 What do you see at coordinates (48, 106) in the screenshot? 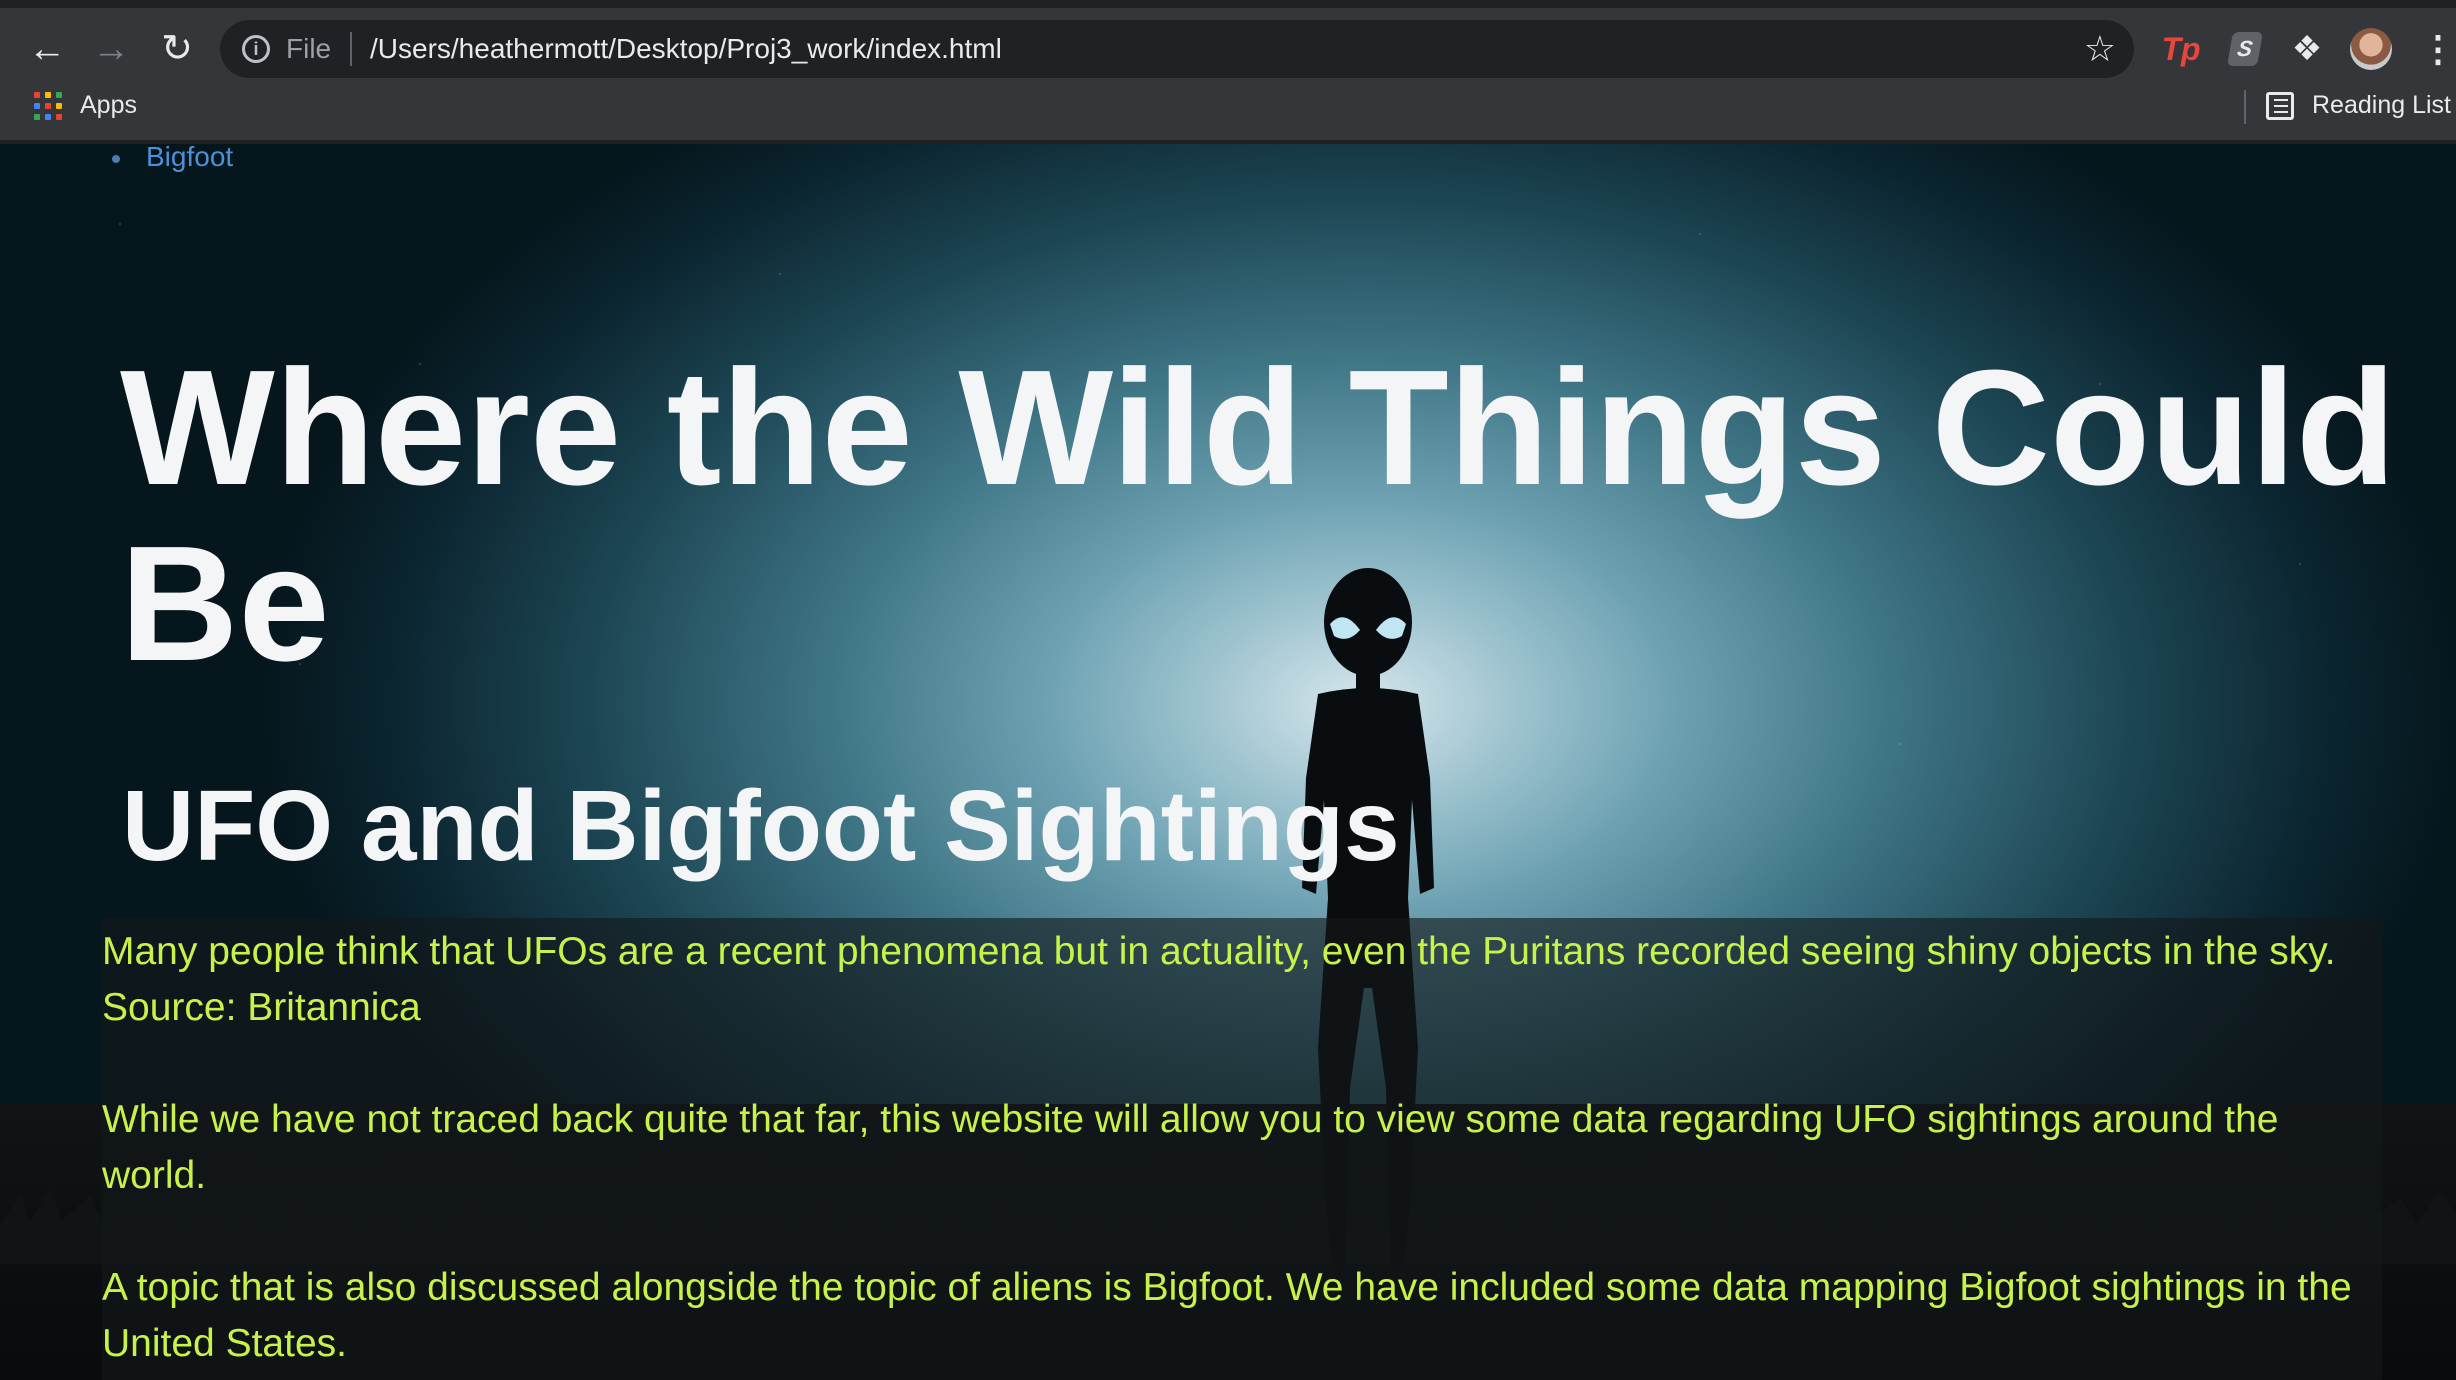
I see `apps-grid-icon` at bounding box center [48, 106].